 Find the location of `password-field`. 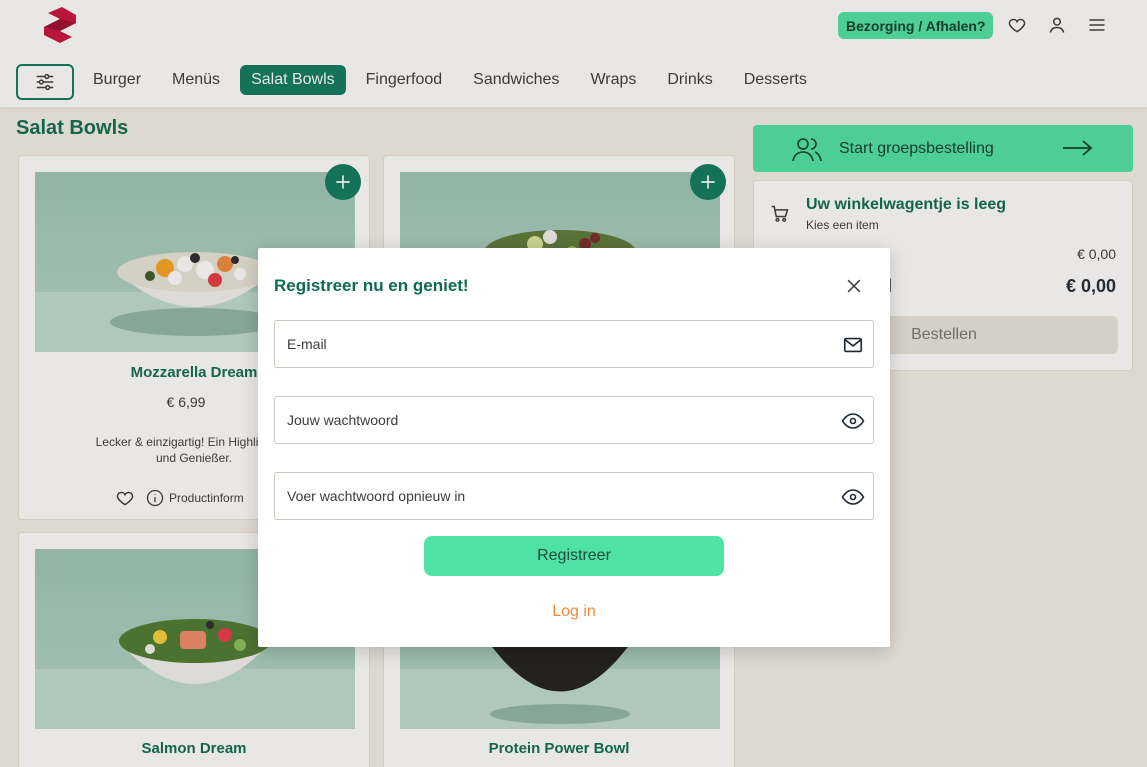

password-field is located at coordinates (574, 420).